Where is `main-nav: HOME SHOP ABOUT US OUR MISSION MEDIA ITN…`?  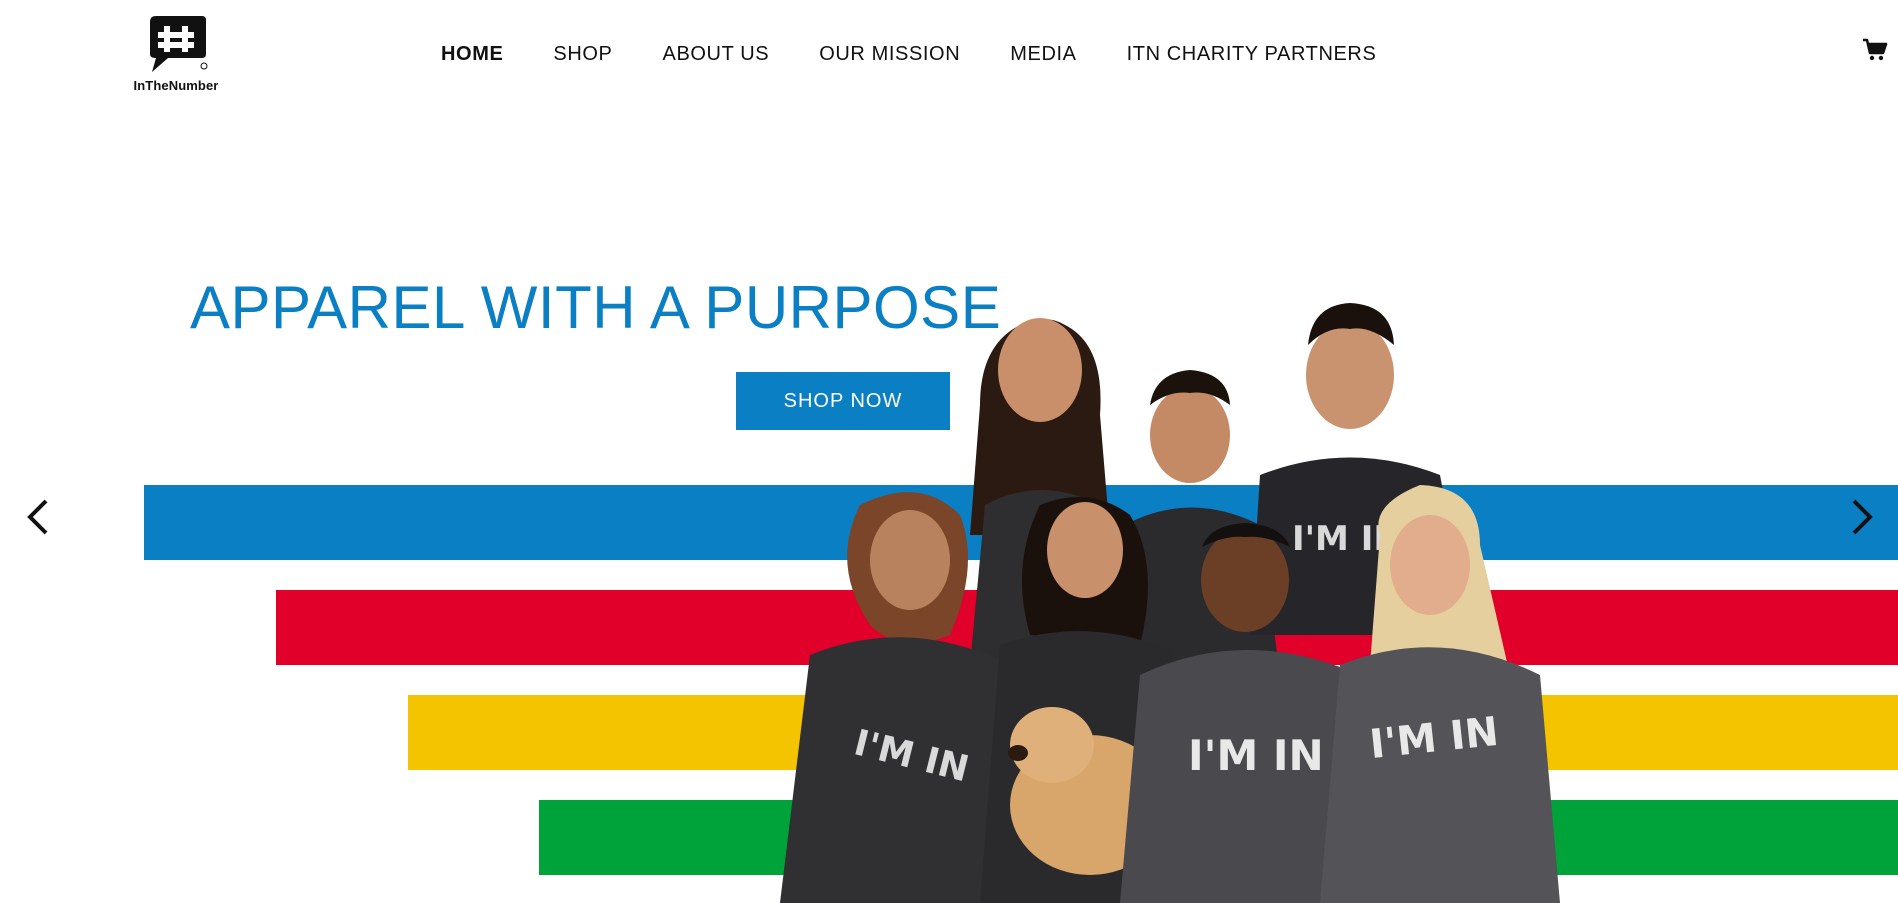 main-nav: HOME SHOP ABOUT US OUR MISSION MEDIA ITN… is located at coordinates (908, 54).